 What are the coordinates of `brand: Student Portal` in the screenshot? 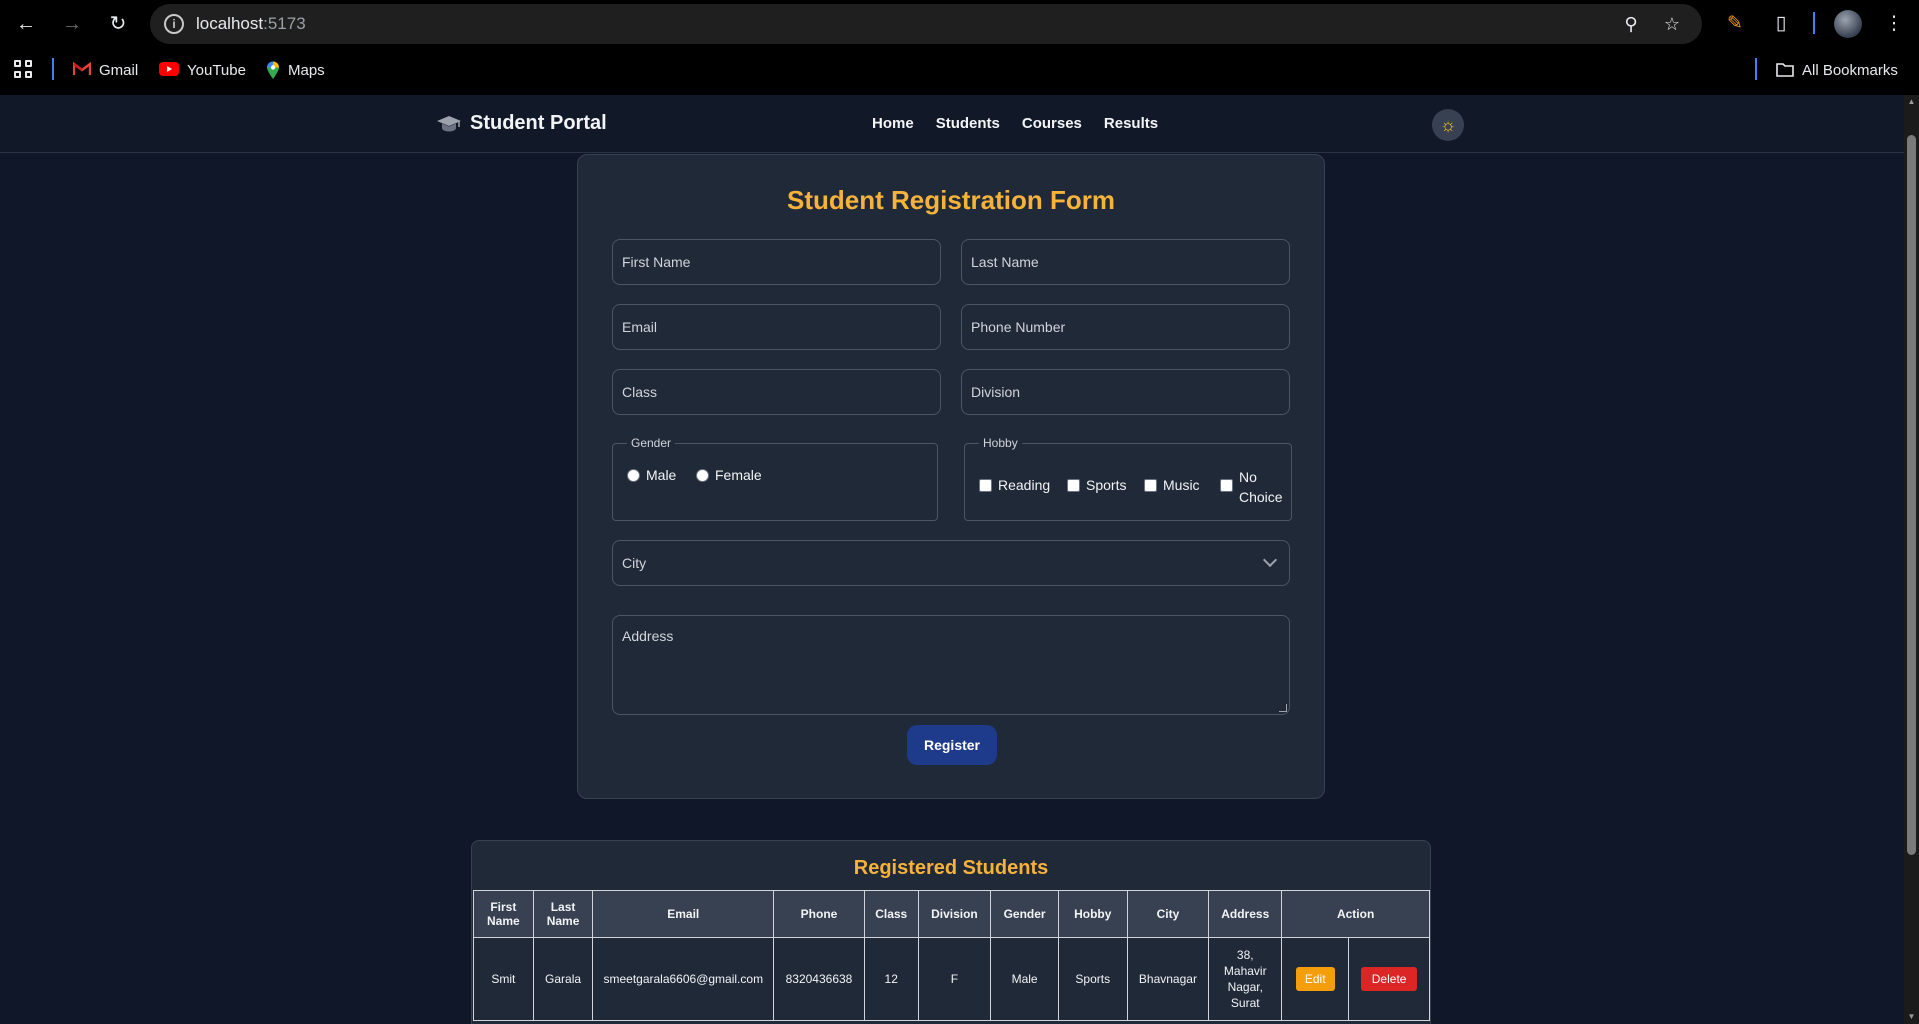 It's located at (521, 123).